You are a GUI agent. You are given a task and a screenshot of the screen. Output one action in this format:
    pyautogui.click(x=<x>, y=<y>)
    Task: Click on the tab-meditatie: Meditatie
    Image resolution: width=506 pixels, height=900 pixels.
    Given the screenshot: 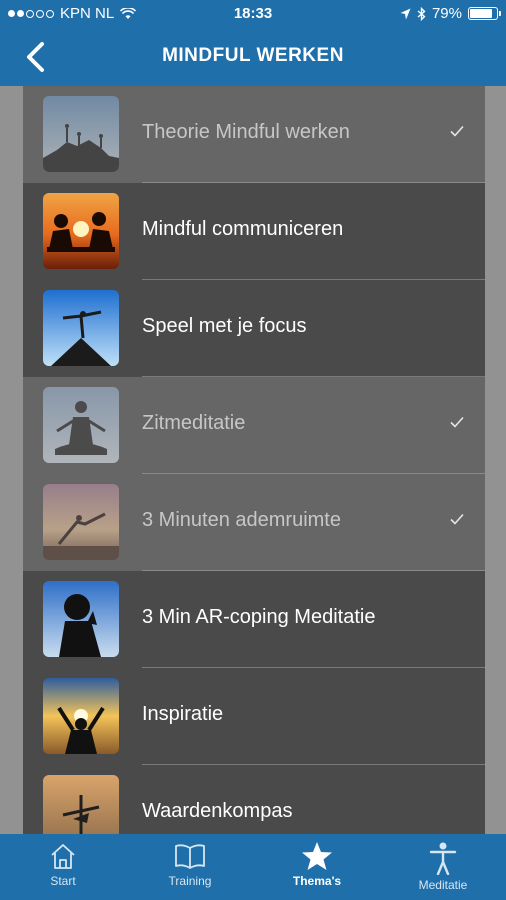 What is the action you would take?
    pyautogui.click(x=443, y=867)
    